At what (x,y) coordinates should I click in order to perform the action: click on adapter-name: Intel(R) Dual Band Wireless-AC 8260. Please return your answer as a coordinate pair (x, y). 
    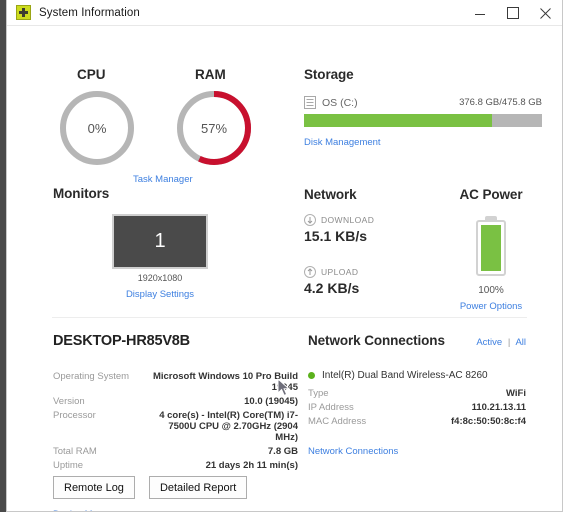
    Looking at the image, I should click on (405, 375).